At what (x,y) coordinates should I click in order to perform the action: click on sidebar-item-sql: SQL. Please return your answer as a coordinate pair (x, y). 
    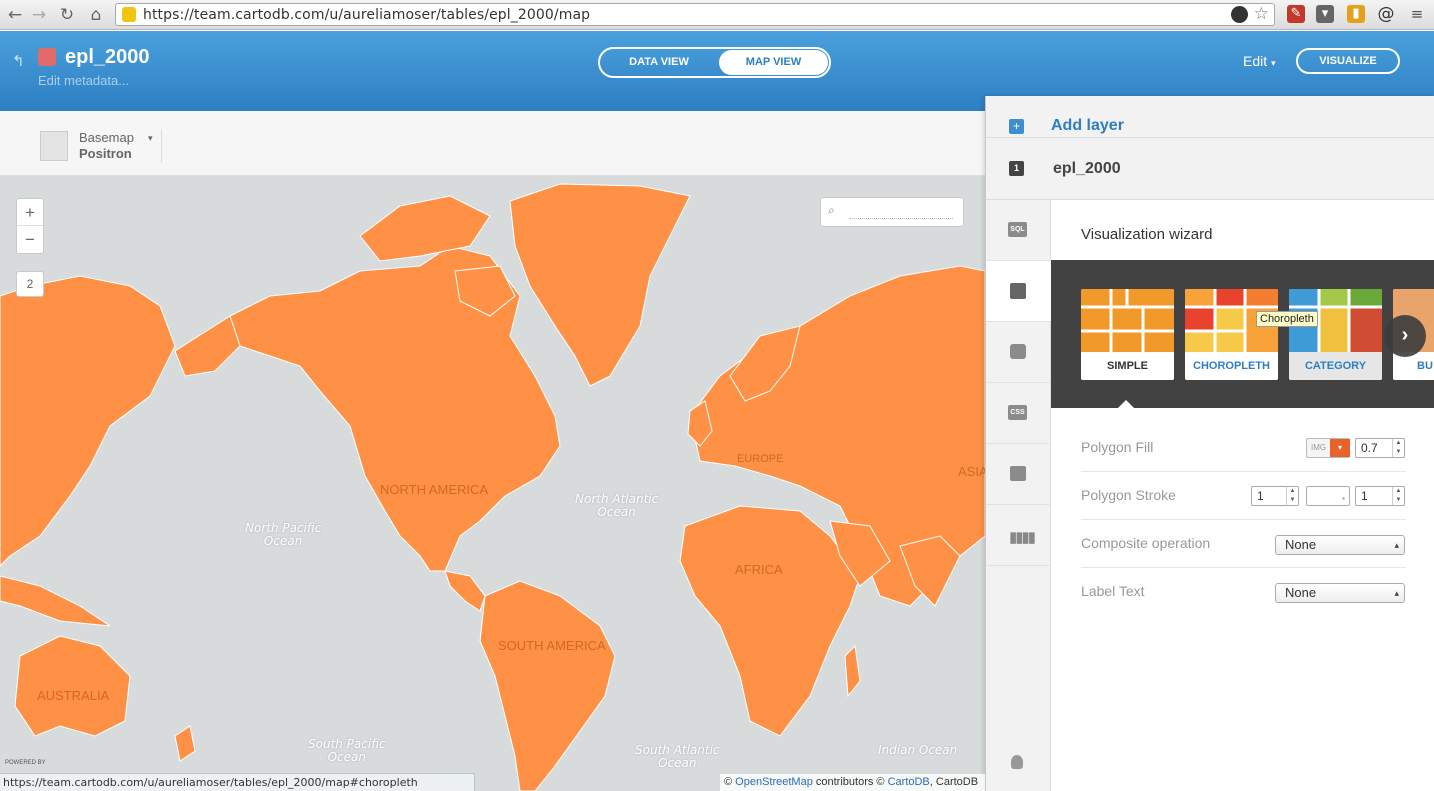
    Looking at the image, I should click on (1018, 230).